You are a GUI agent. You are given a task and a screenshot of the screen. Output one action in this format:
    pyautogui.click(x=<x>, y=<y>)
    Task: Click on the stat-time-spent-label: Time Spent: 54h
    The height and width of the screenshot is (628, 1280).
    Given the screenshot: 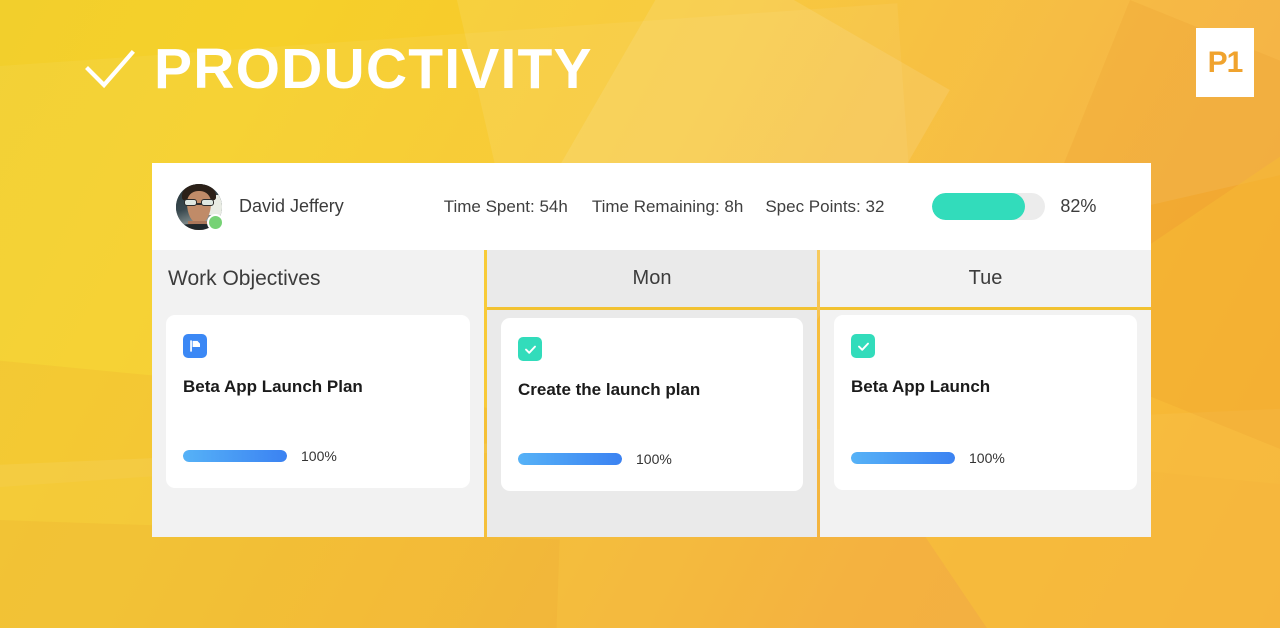 What is the action you would take?
    pyautogui.click(x=505, y=206)
    